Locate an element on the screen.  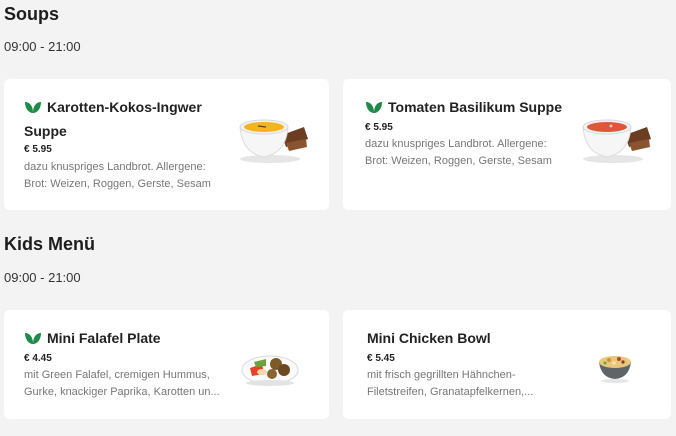
menu-item-title: Tomaten Basilikum Suppe is located at coordinates (475, 107).